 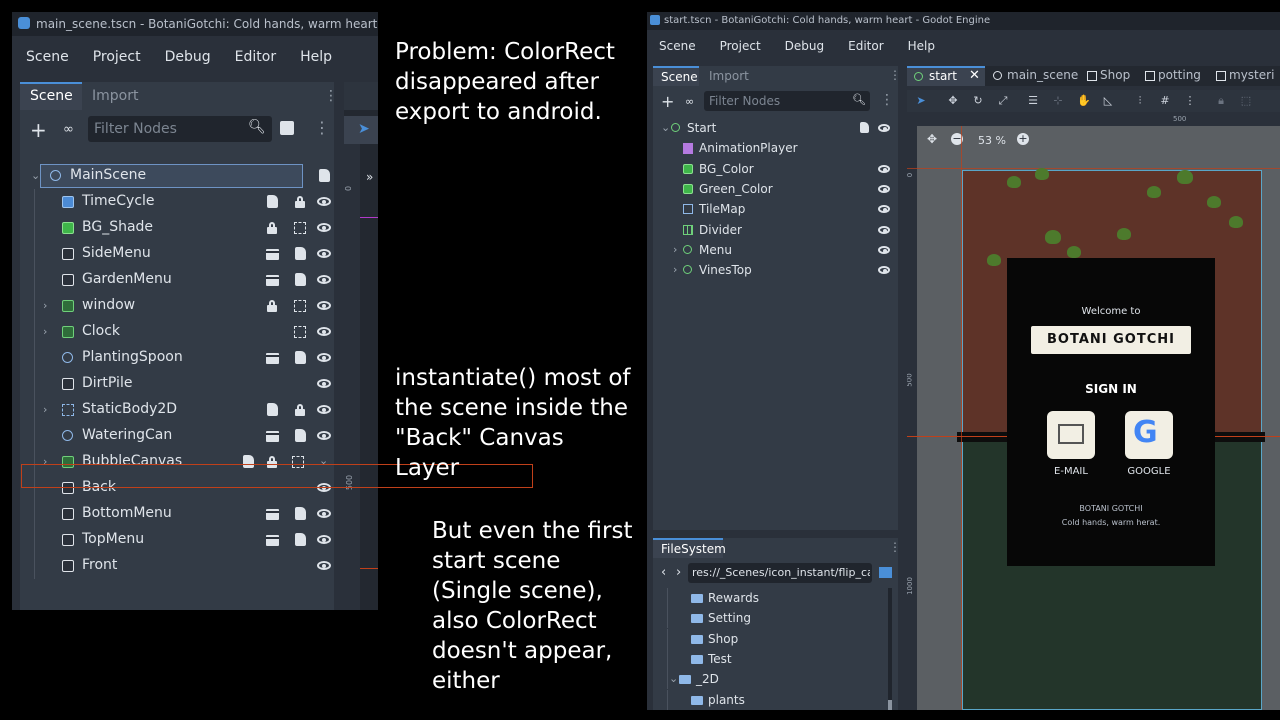 What do you see at coordinates (177, 410) in the screenshot?
I see `tree-node-row: › StaticBody2D` at bounding box center [177, 410].